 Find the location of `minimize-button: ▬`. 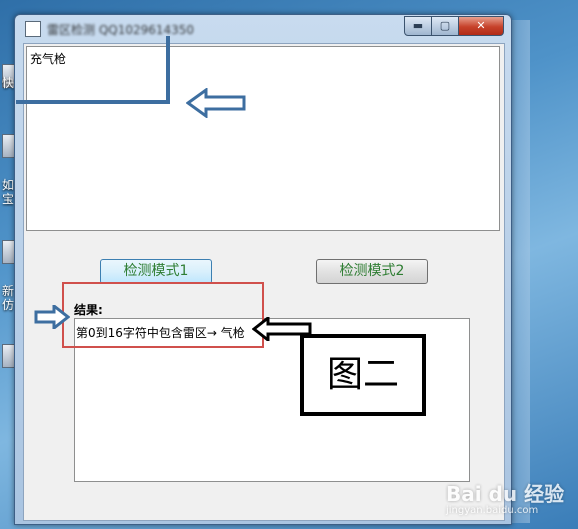

minimize-button: ▬ is located at coordinates (418, 26).